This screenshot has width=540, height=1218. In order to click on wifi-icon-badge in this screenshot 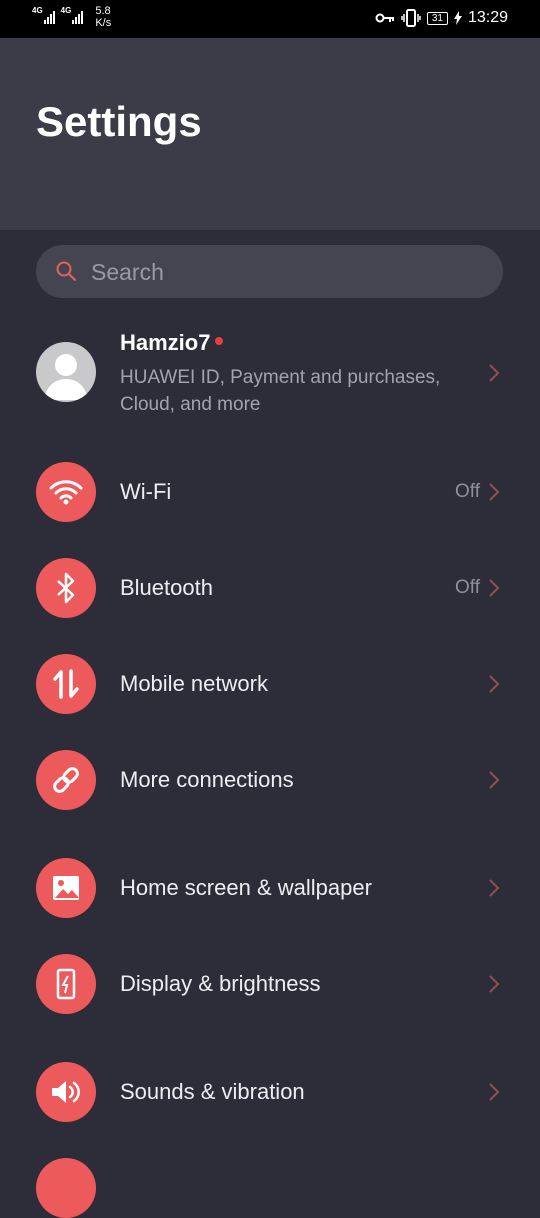, I will do `click(66, 492)`.